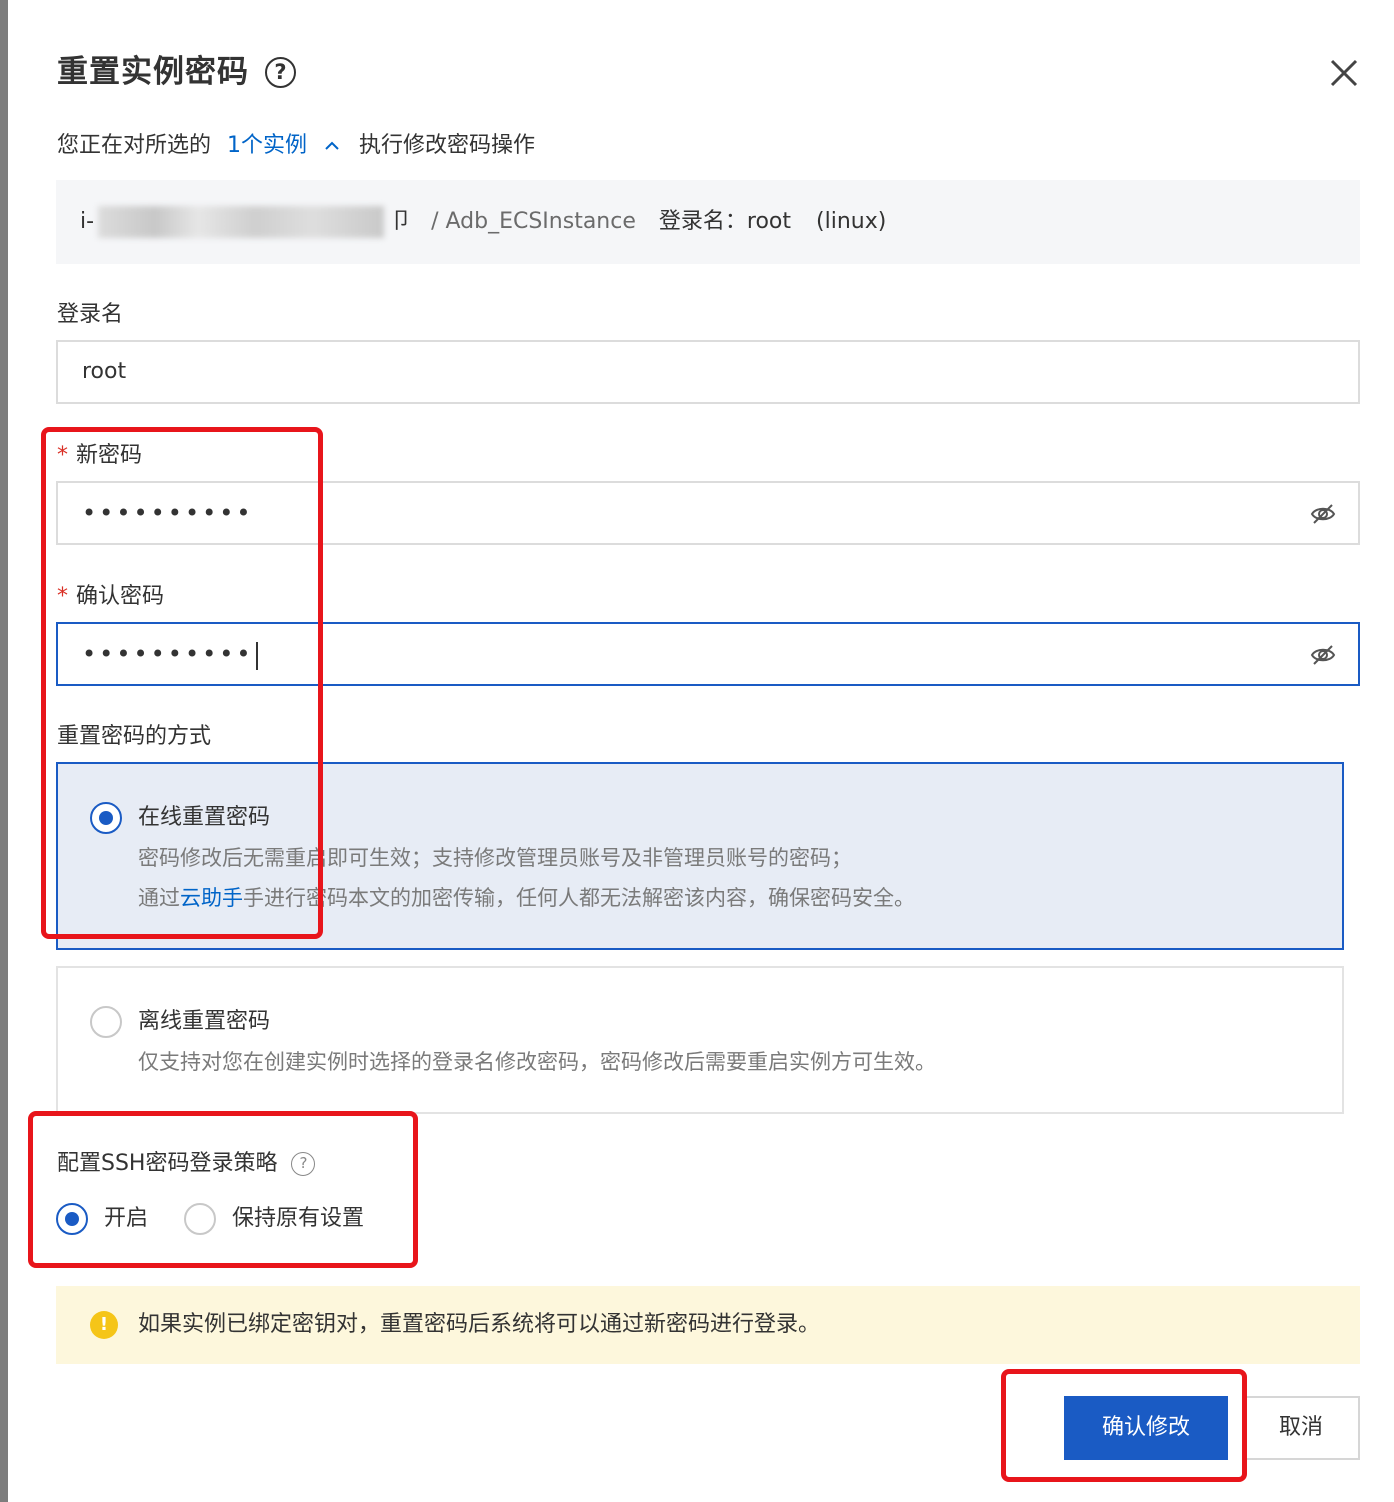  Describe the element at coordinates (533, 221) in the screenshot. I see `instance-name: / Adb_ECSInstance` at that location.